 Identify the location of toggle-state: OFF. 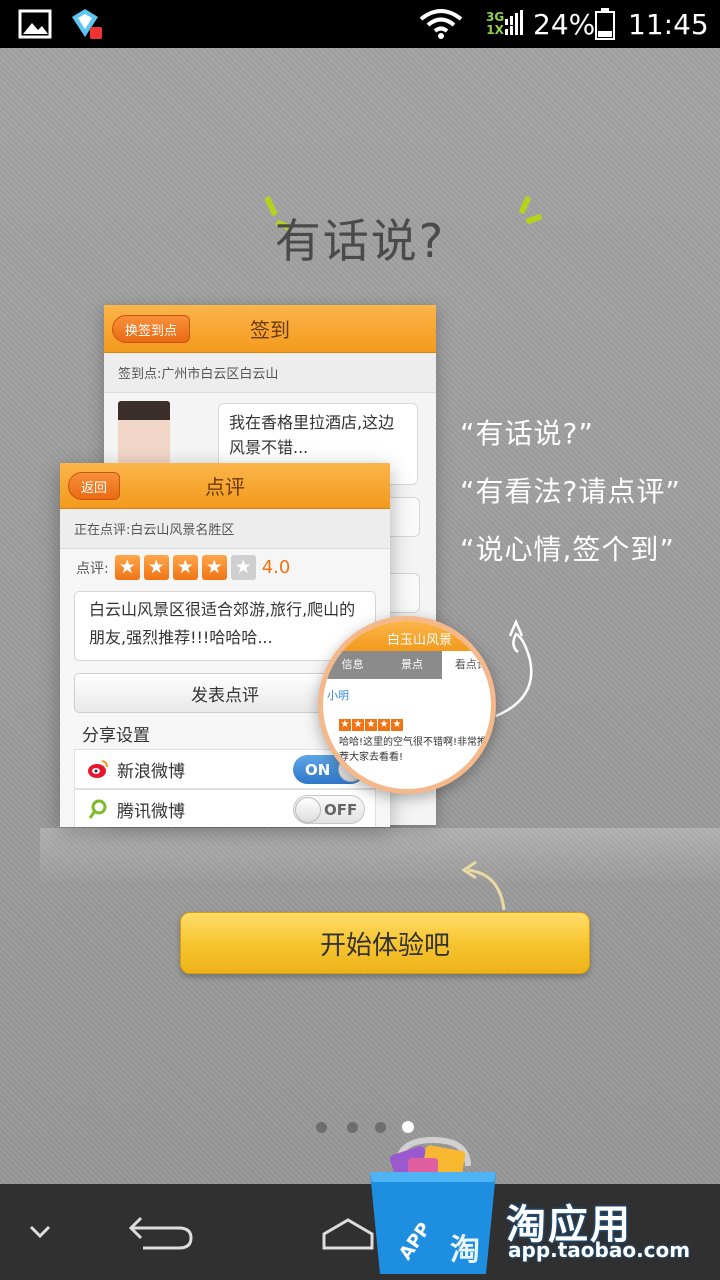
(341, 809).